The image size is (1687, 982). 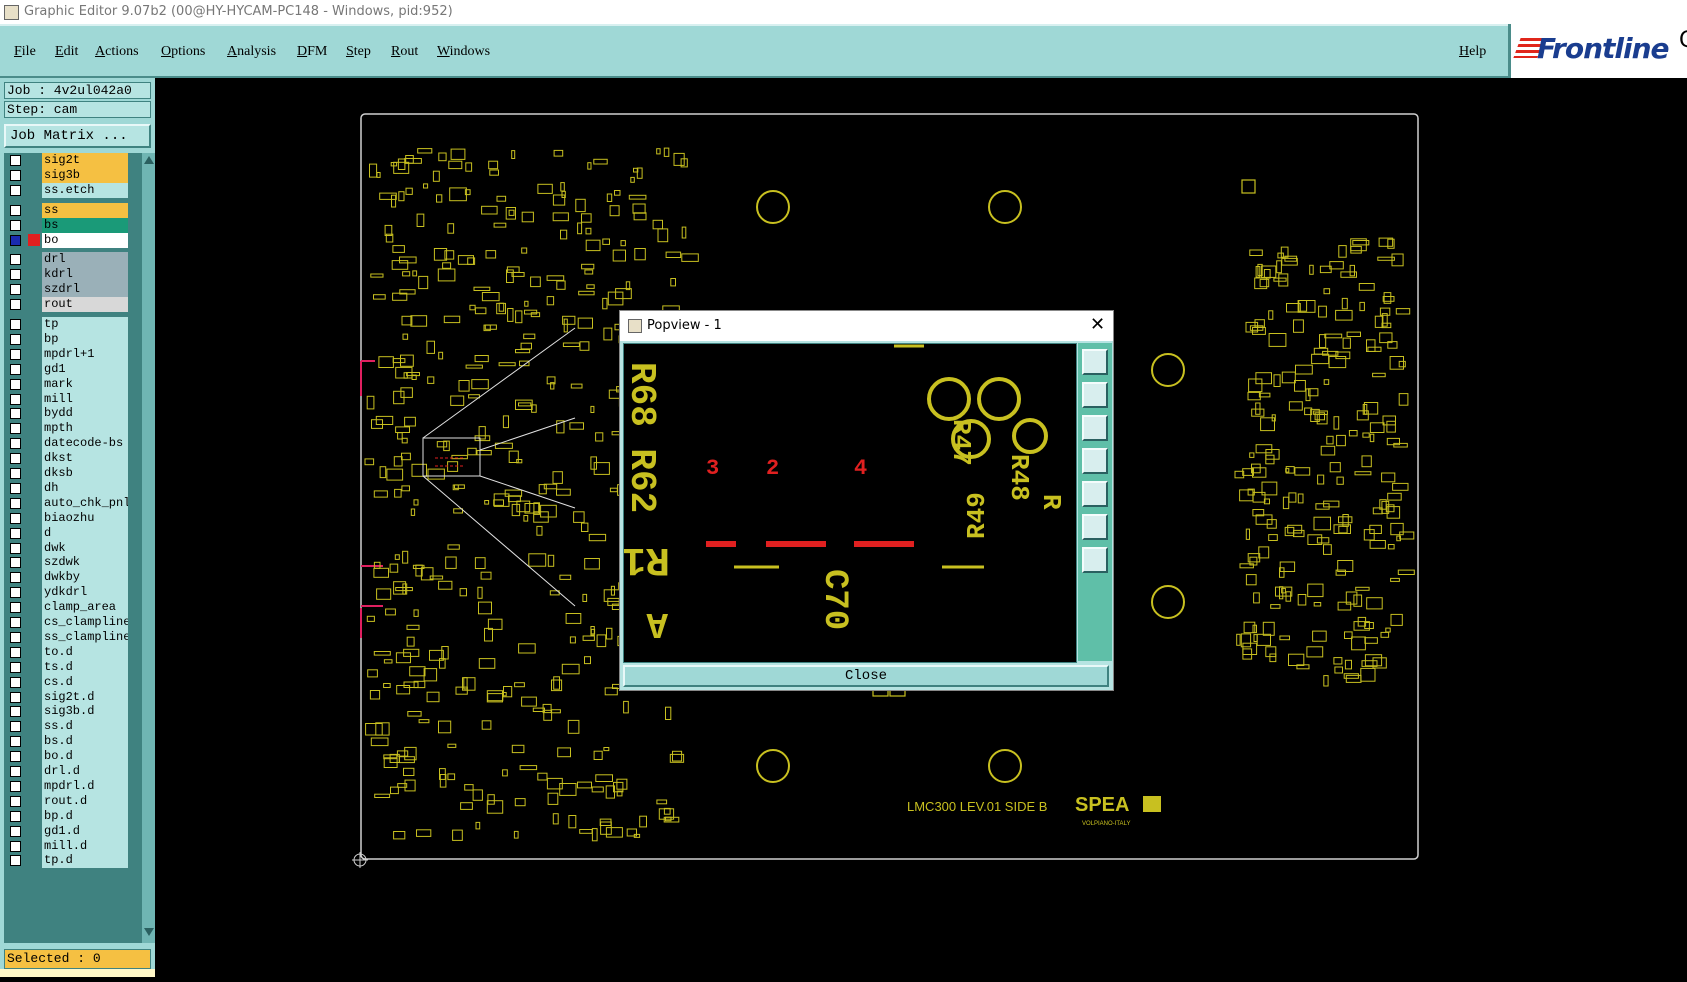 I want to click on menu-windows: Windows, so click(x=463, y=52).